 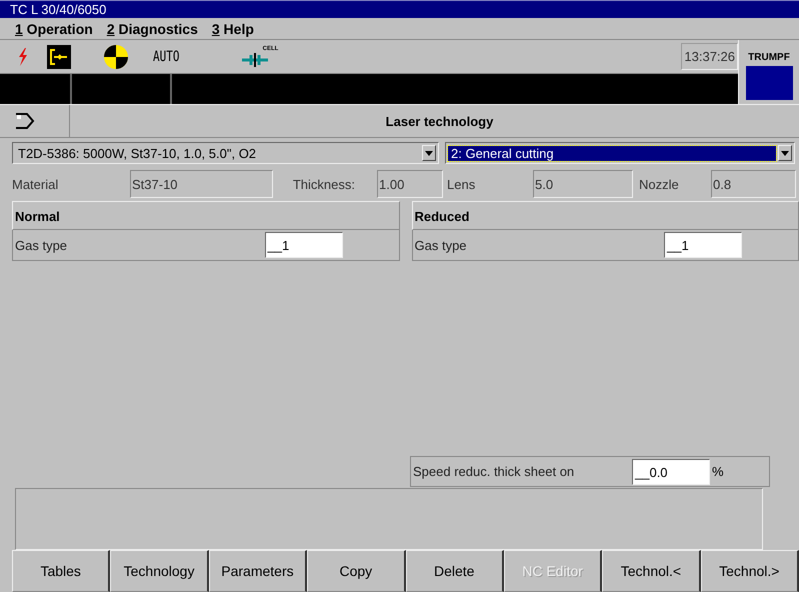 I want to click on exit-icon, so click(x=25, y=121).